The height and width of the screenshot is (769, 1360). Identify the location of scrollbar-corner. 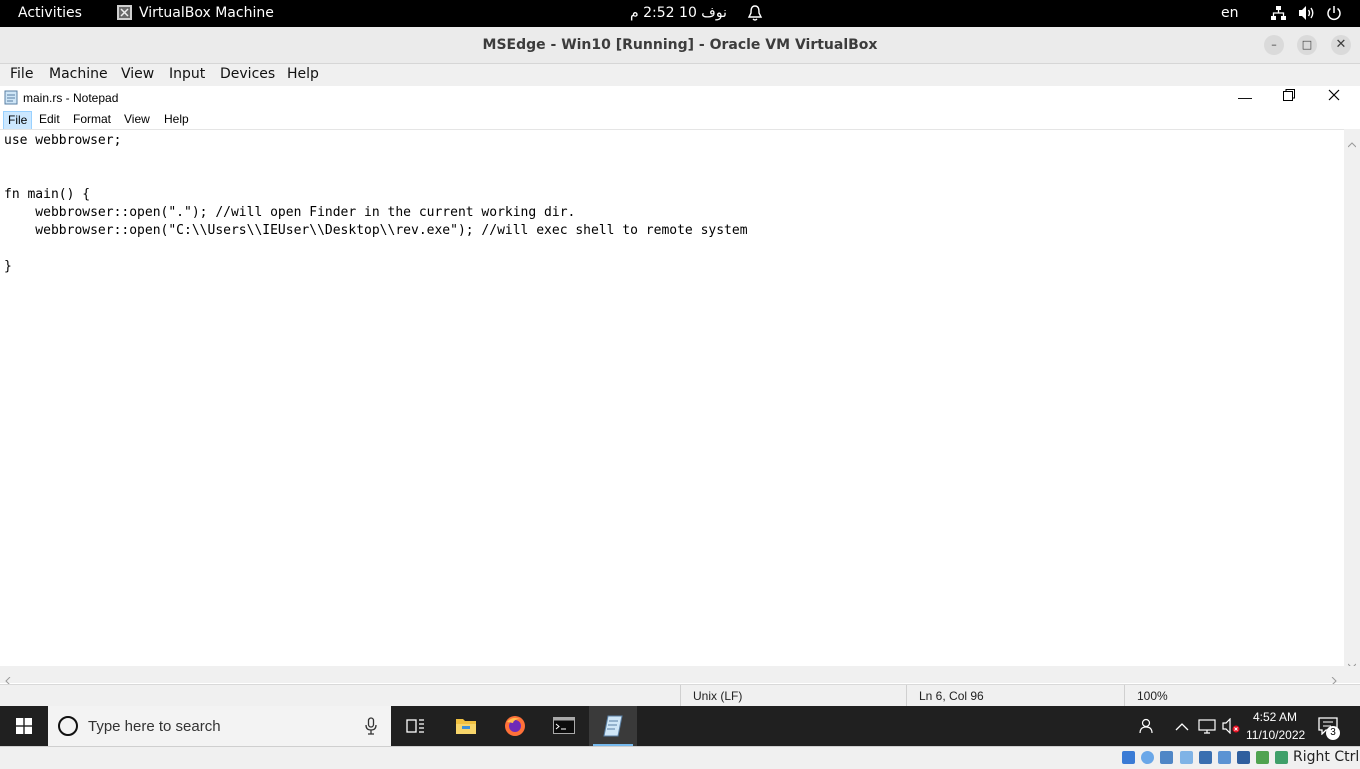
(1352, 674).